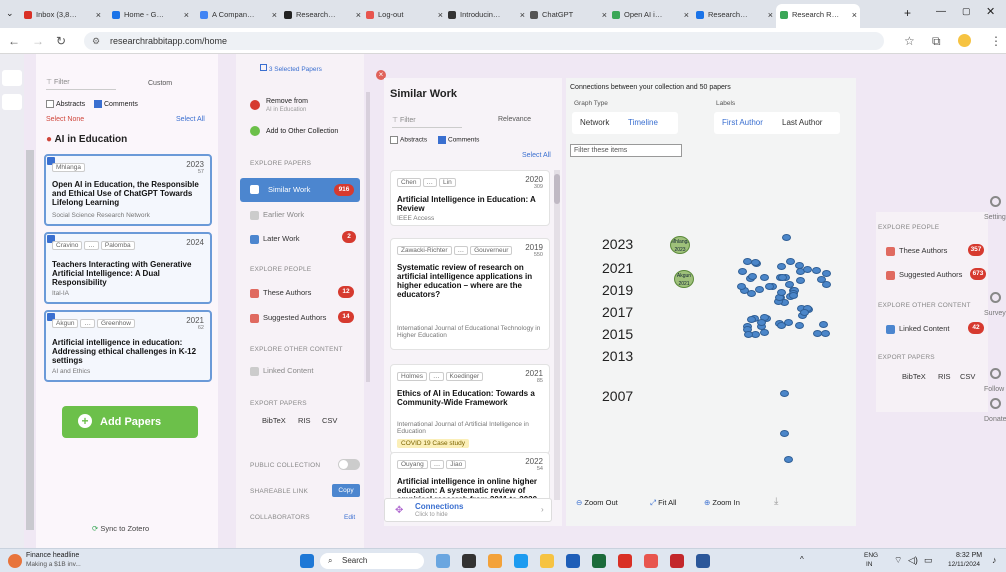 The height and width of the screenshot is (572, 1006). What do you see at coordinates (802, 559) in the screenshot?
I see `tray-chevron-icon: ^` at bounding box center [802, 559].